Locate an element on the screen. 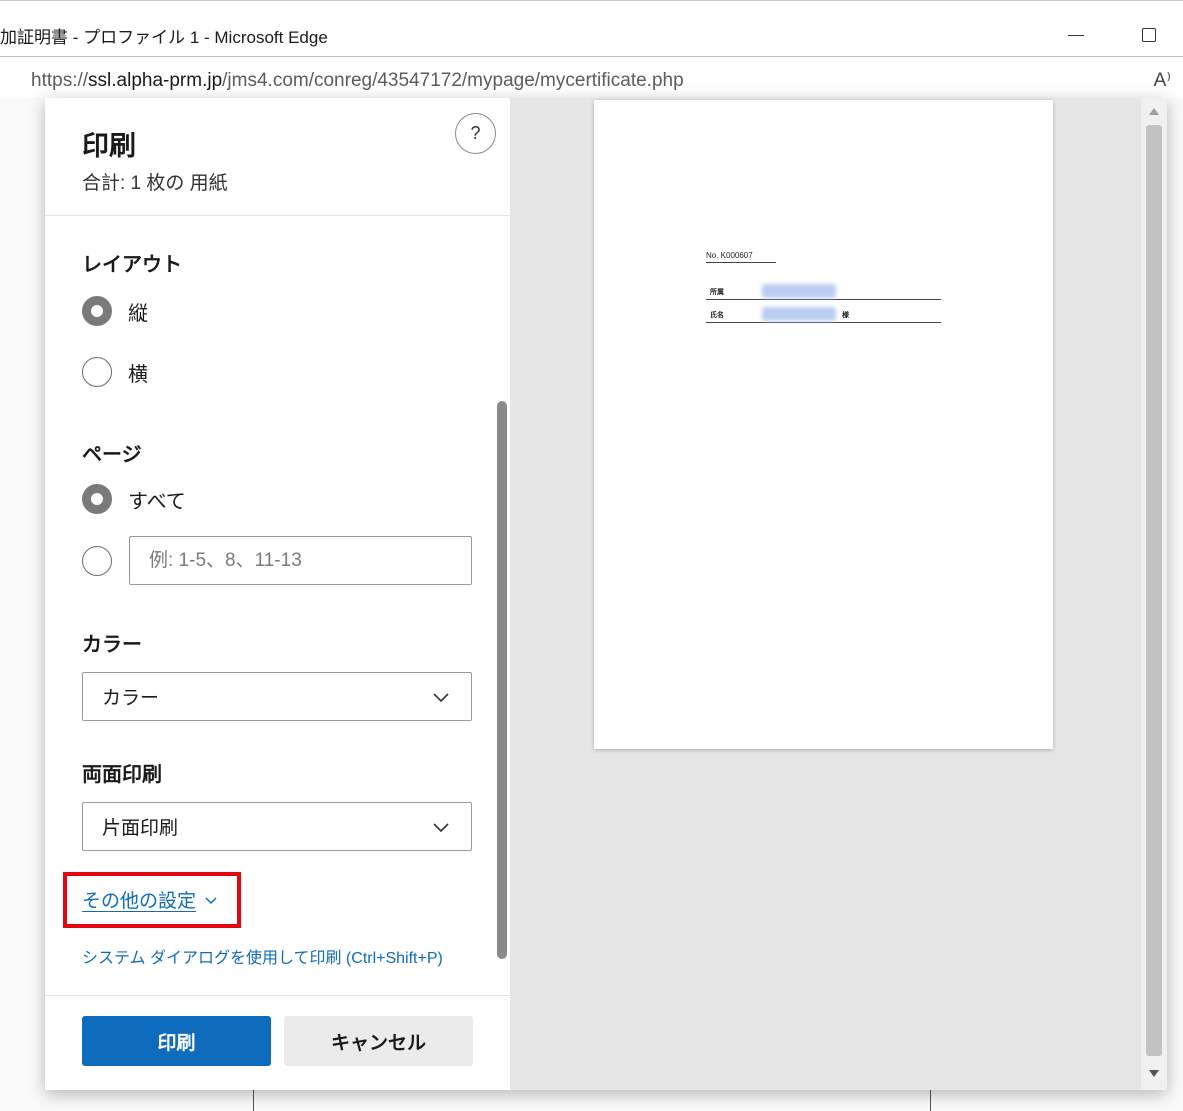 The height and width of the screenshot is (1111, 1183). maximize-icon is located at coordinates (1149, 35).